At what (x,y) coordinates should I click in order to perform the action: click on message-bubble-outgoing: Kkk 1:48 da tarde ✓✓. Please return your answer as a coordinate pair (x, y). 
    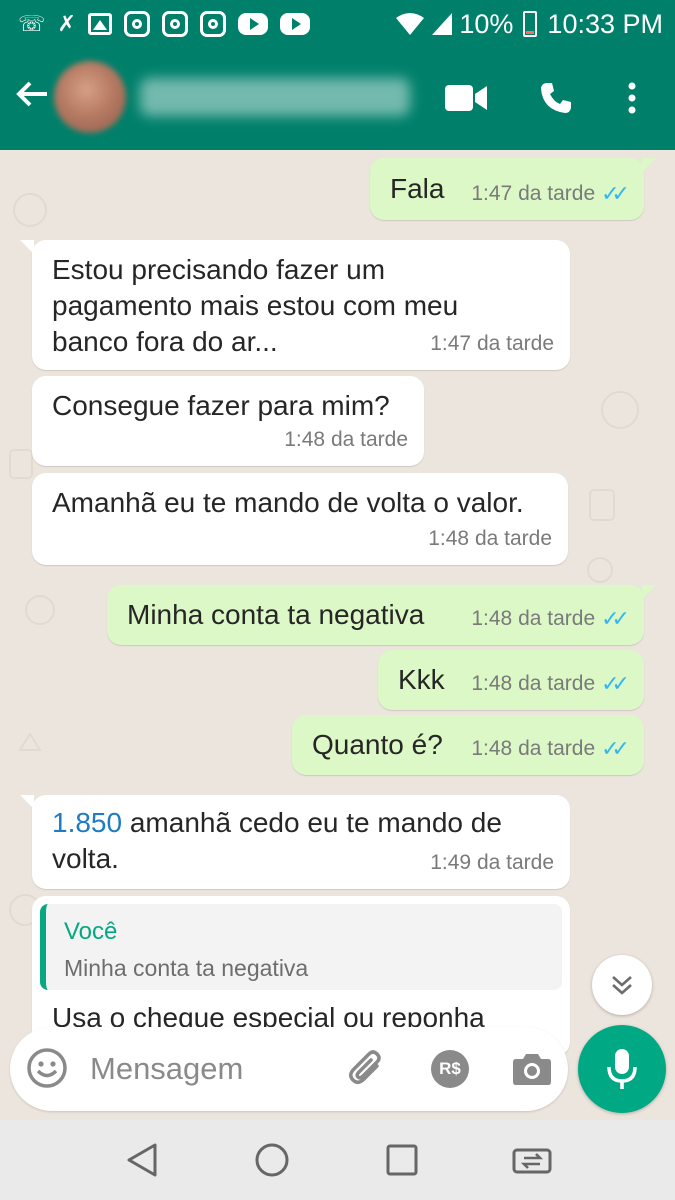
    Looking at the image, I should click on (511, 680).